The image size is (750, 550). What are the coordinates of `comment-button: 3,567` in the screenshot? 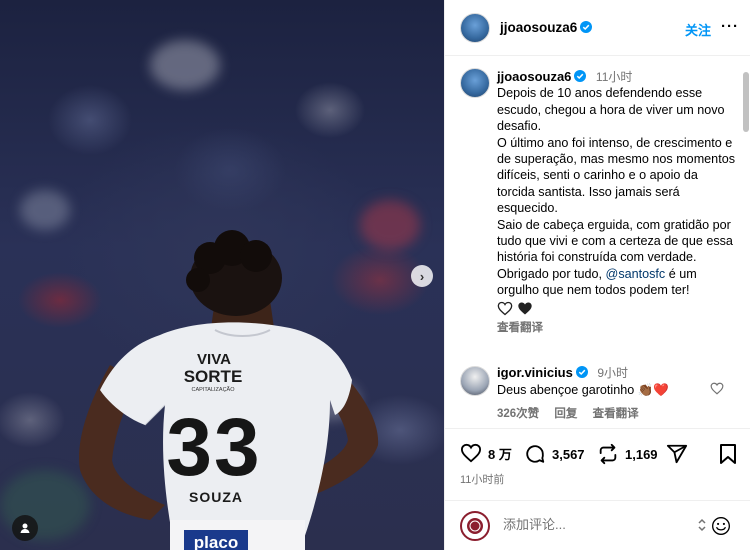 It's located at (554, 454).